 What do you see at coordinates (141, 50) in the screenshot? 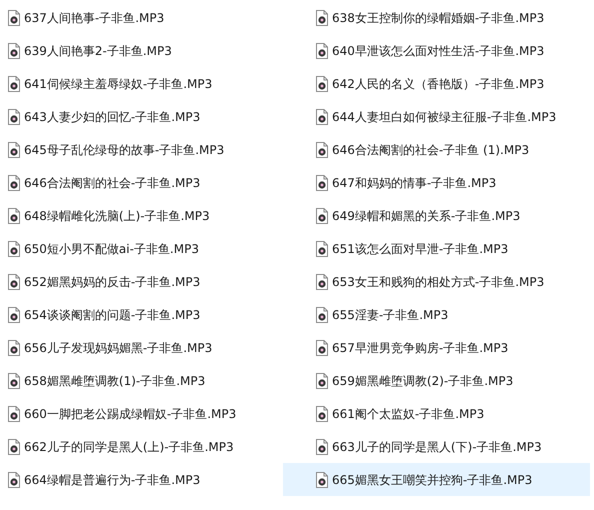
I see `file-item: 639人间艳事2-子非鱼.MP3` at bounding box center [141, 50].